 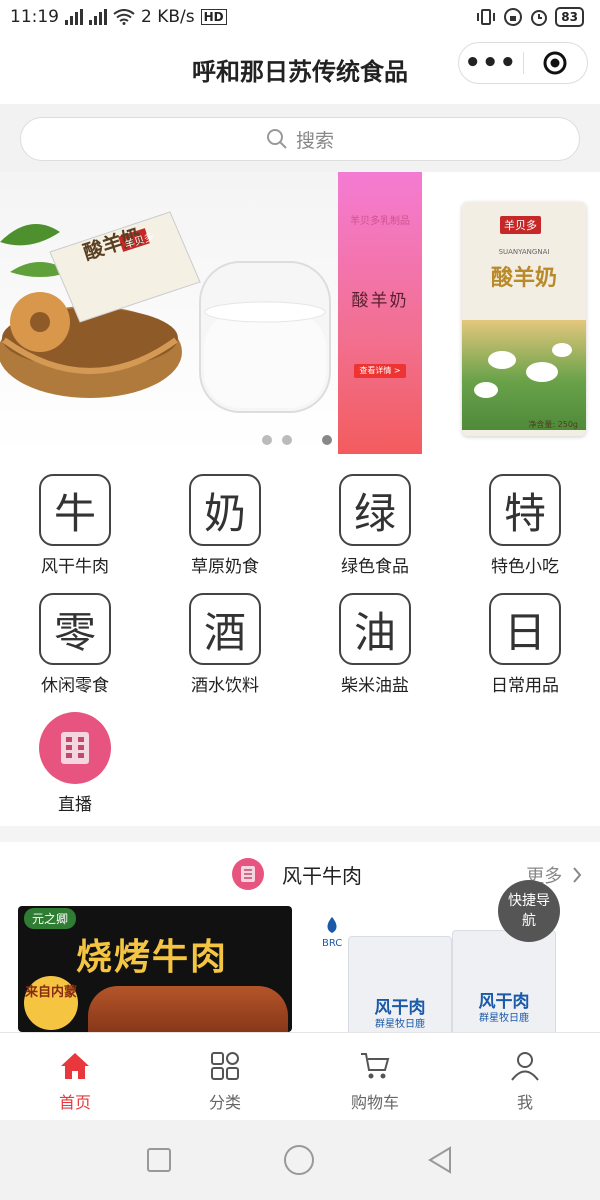 What do you see at coordinates (75, 748) in the screenshot?
I see `live-stream-icon` at bounding box center [75, 748].